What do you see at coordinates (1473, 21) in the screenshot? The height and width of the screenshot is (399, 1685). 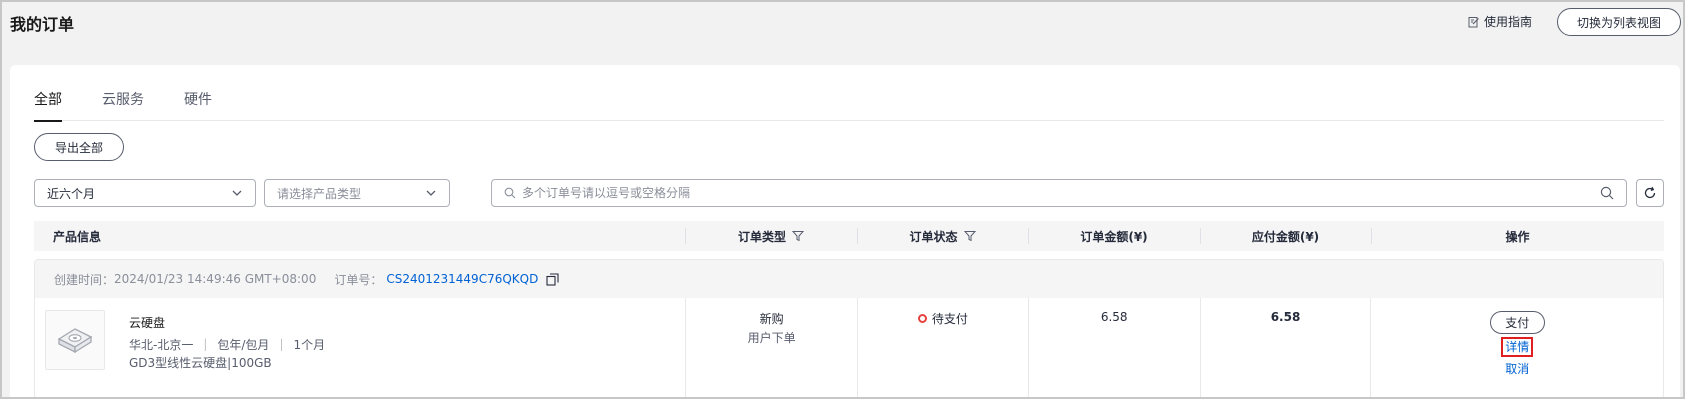 I see `edit-guide-icon` at bounding box center [1473, 21].